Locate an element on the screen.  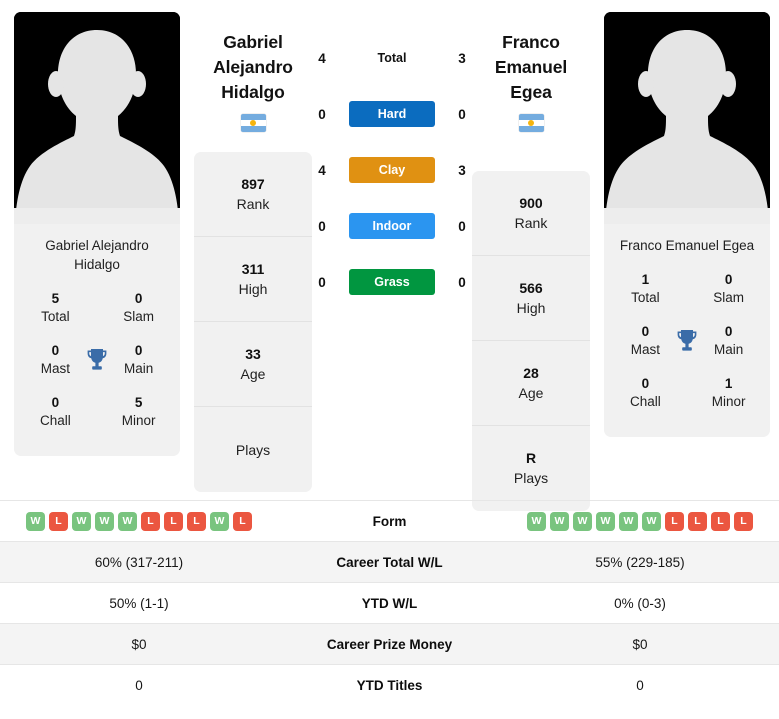
profile-stat-plays: Plays is located at coordinates (253, 449).